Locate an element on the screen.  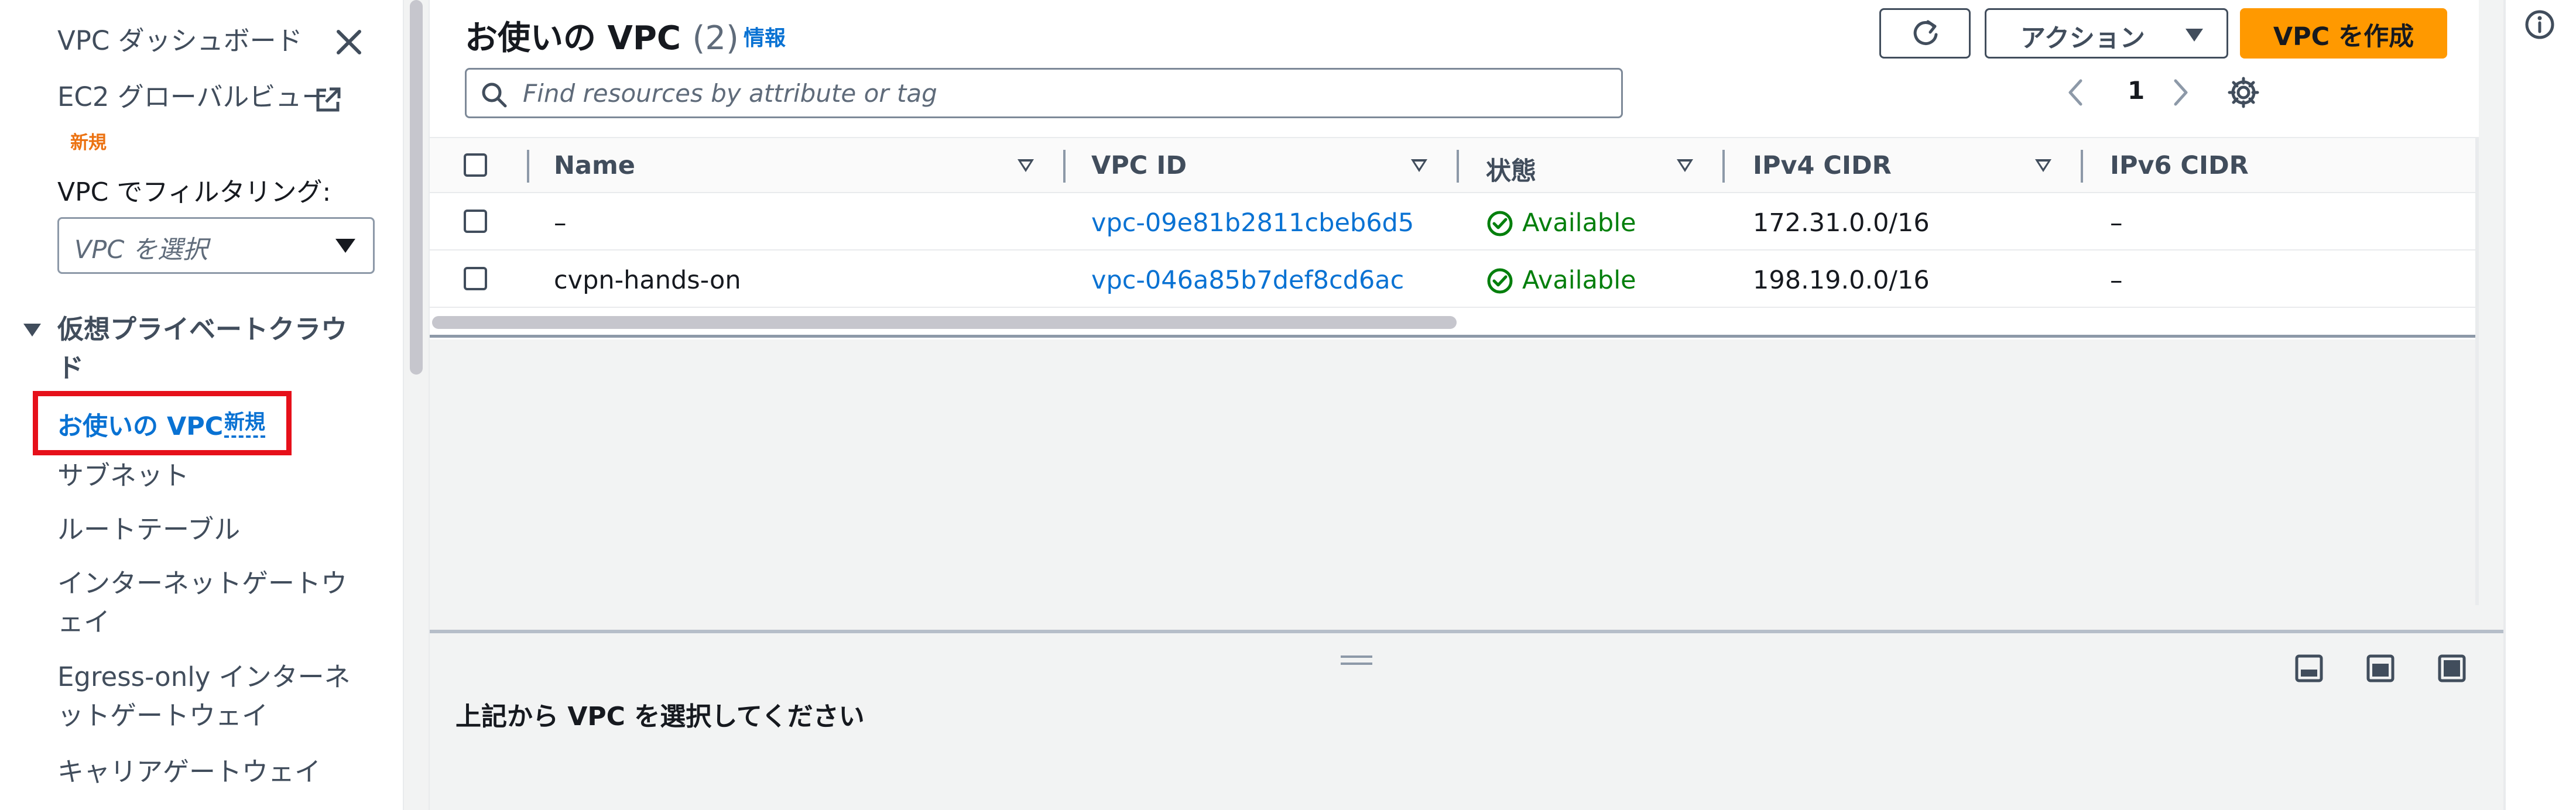
sidebar-item-egress-only-gateways: Egress-only インターネットゲートウェイ is located at coordinates (209, 697).